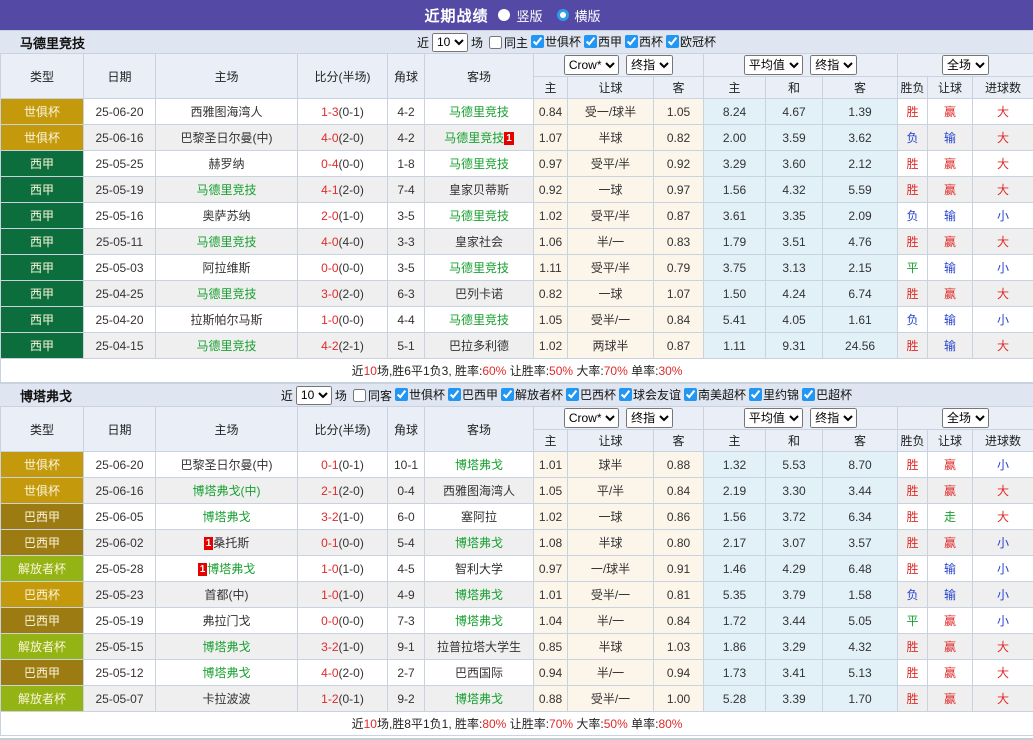 Image resolution: width=1033 pixels, height=740 pixels. What do you see at coordinates (611, 699) in the screenshot?
I see `handicap-line: 受半/一` at bounding box center [611, 699].